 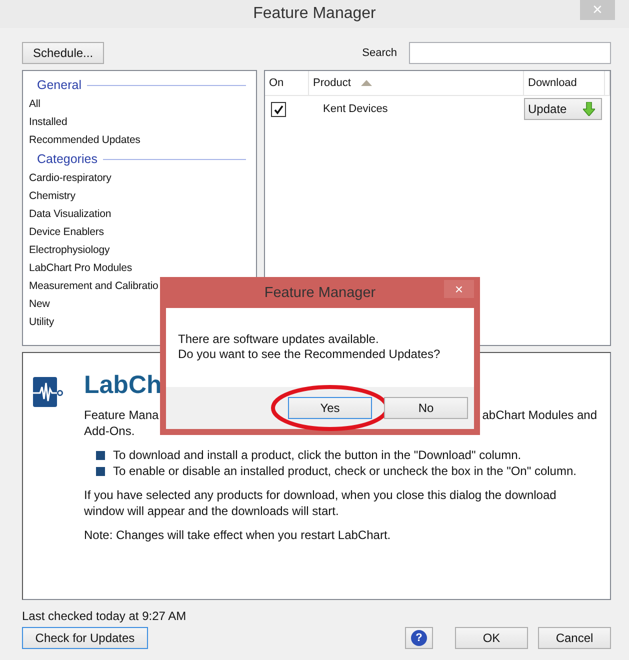 I want to click on sidebar-item: All, so click(x=137, y=104).